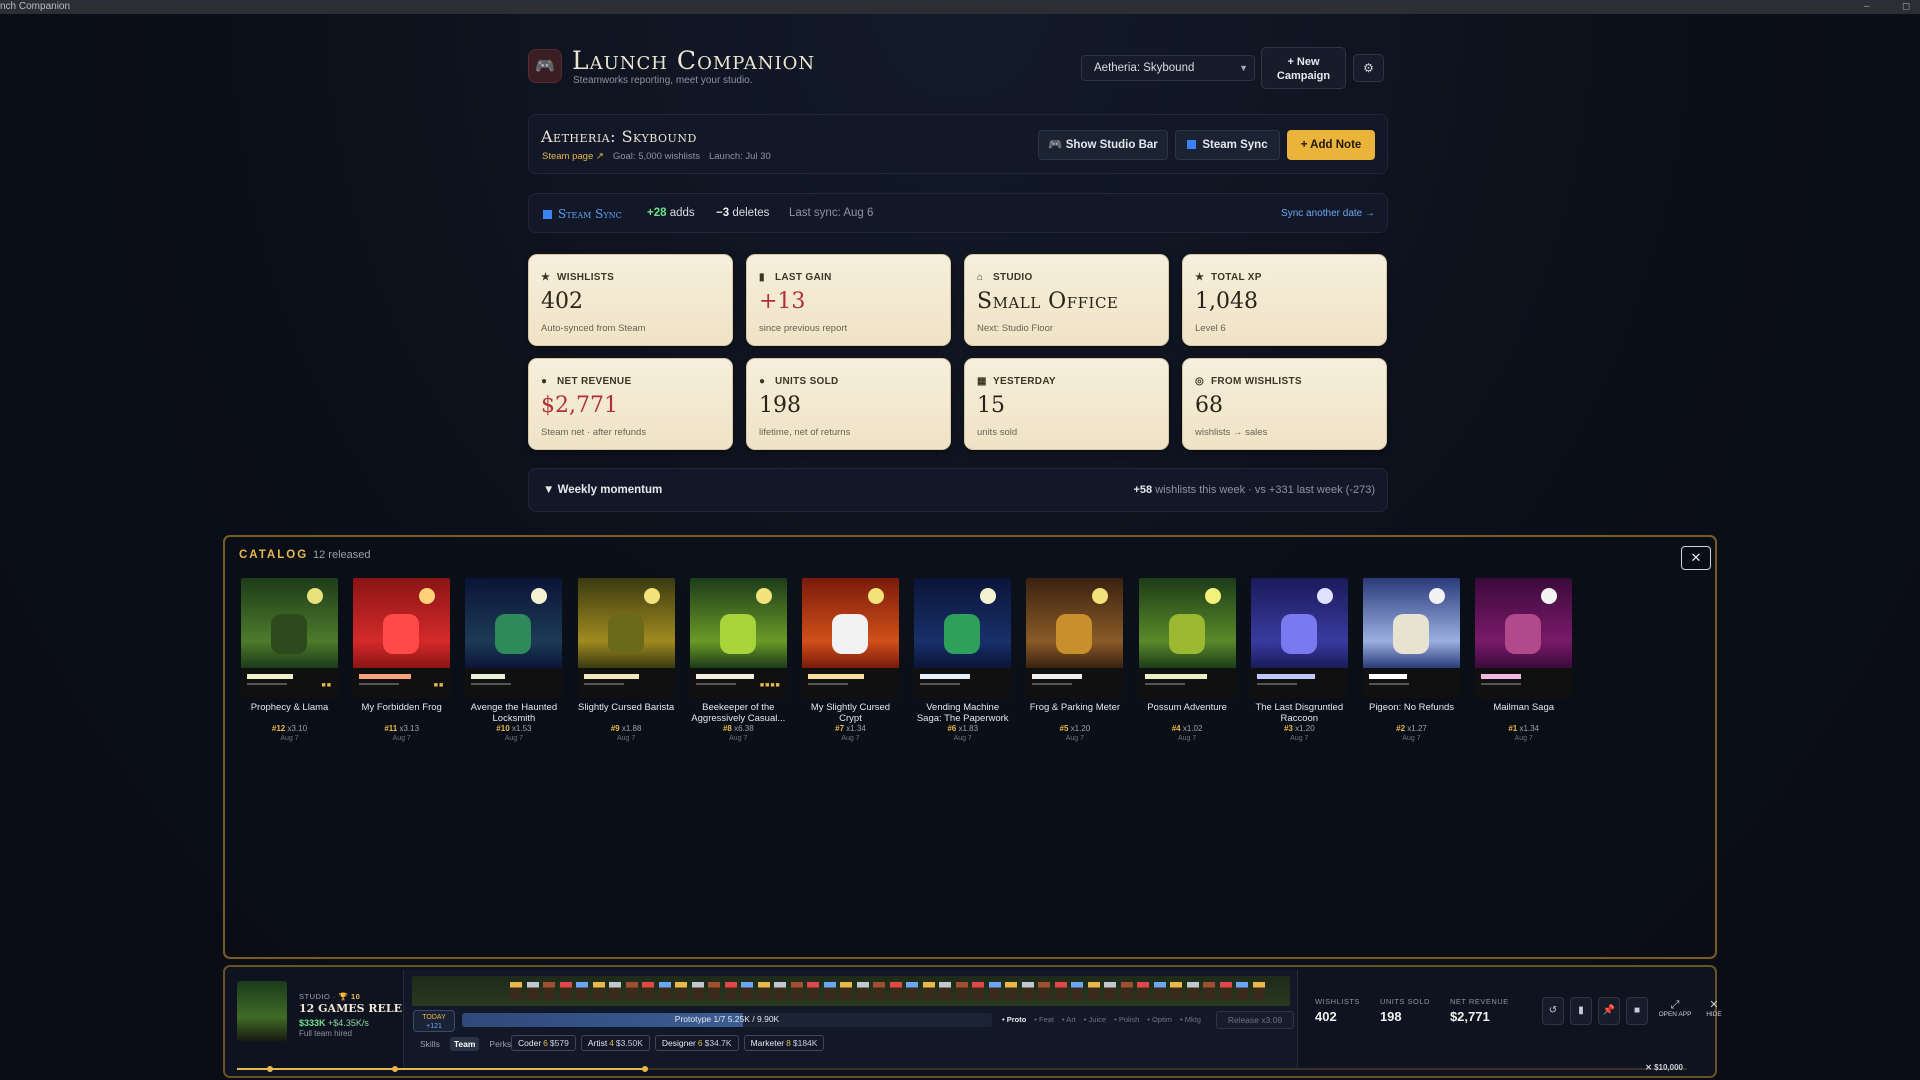 Image resolution: width=1920 pixels, height=1080 pixels. I want to click on hide-button: ✕ HIDE, so click(1714, 1011).